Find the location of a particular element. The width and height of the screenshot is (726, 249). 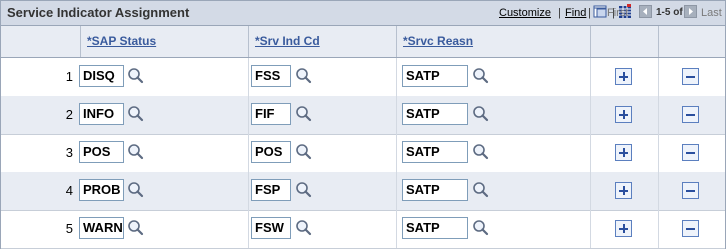

sap-status-input: DISQ is located at coordinates (101, 76).